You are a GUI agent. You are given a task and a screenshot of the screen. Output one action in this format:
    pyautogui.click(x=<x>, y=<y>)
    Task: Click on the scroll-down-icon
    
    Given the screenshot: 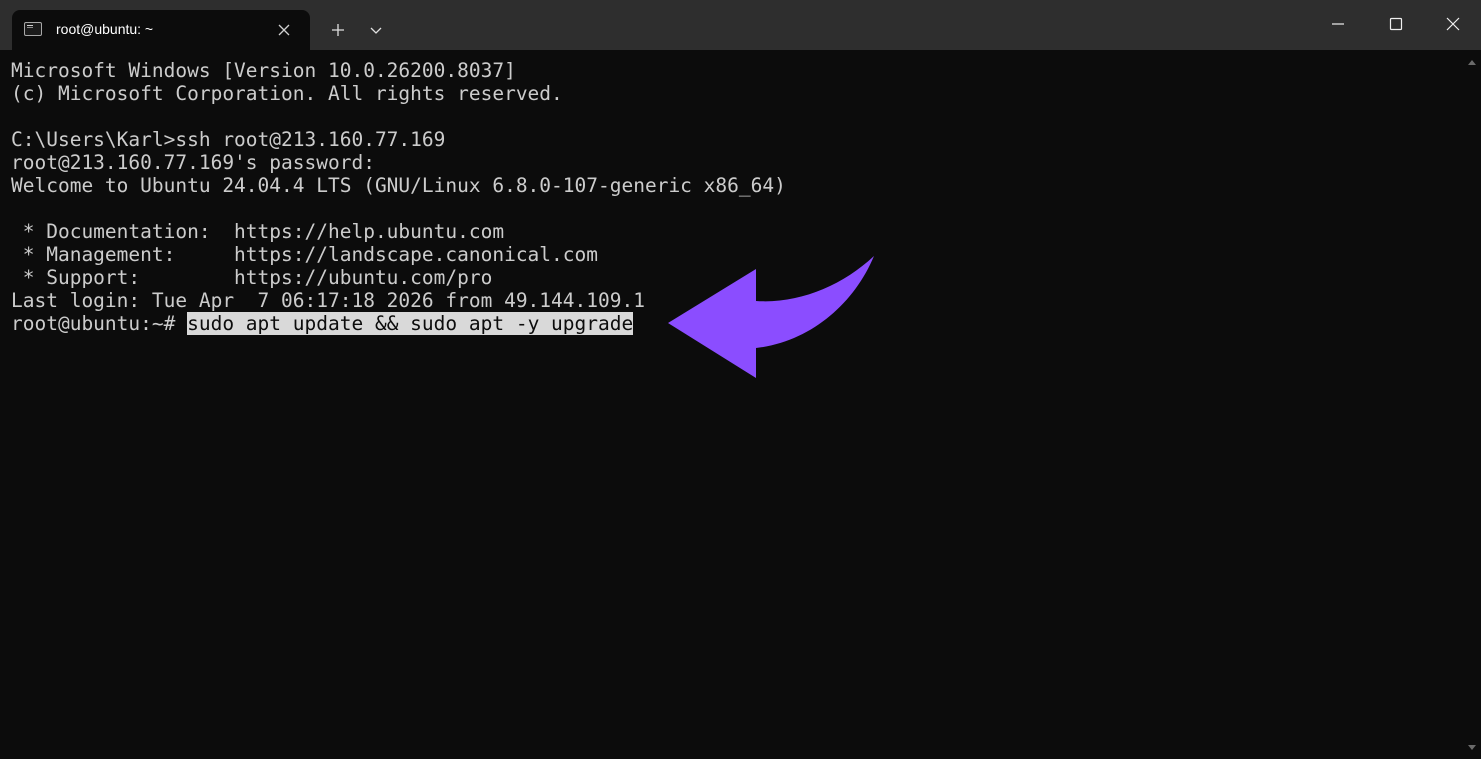 What is the action you would take?
    pyautogui.click(x=1472, y=748)
    